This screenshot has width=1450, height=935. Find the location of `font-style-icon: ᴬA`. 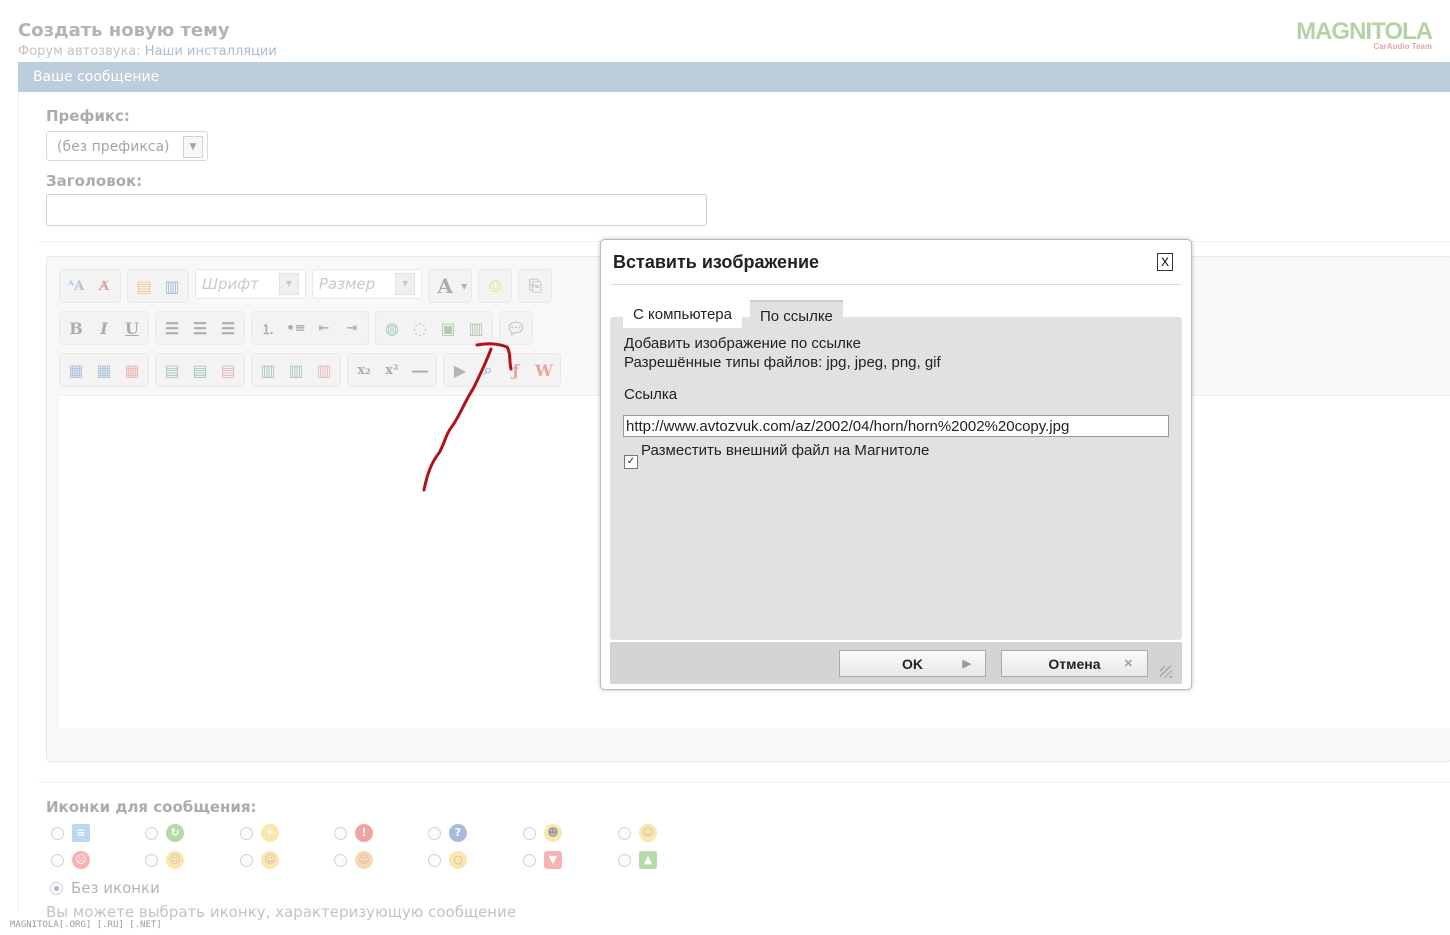

font-style-icon: ᴬA is located at coordinates (76, 286).